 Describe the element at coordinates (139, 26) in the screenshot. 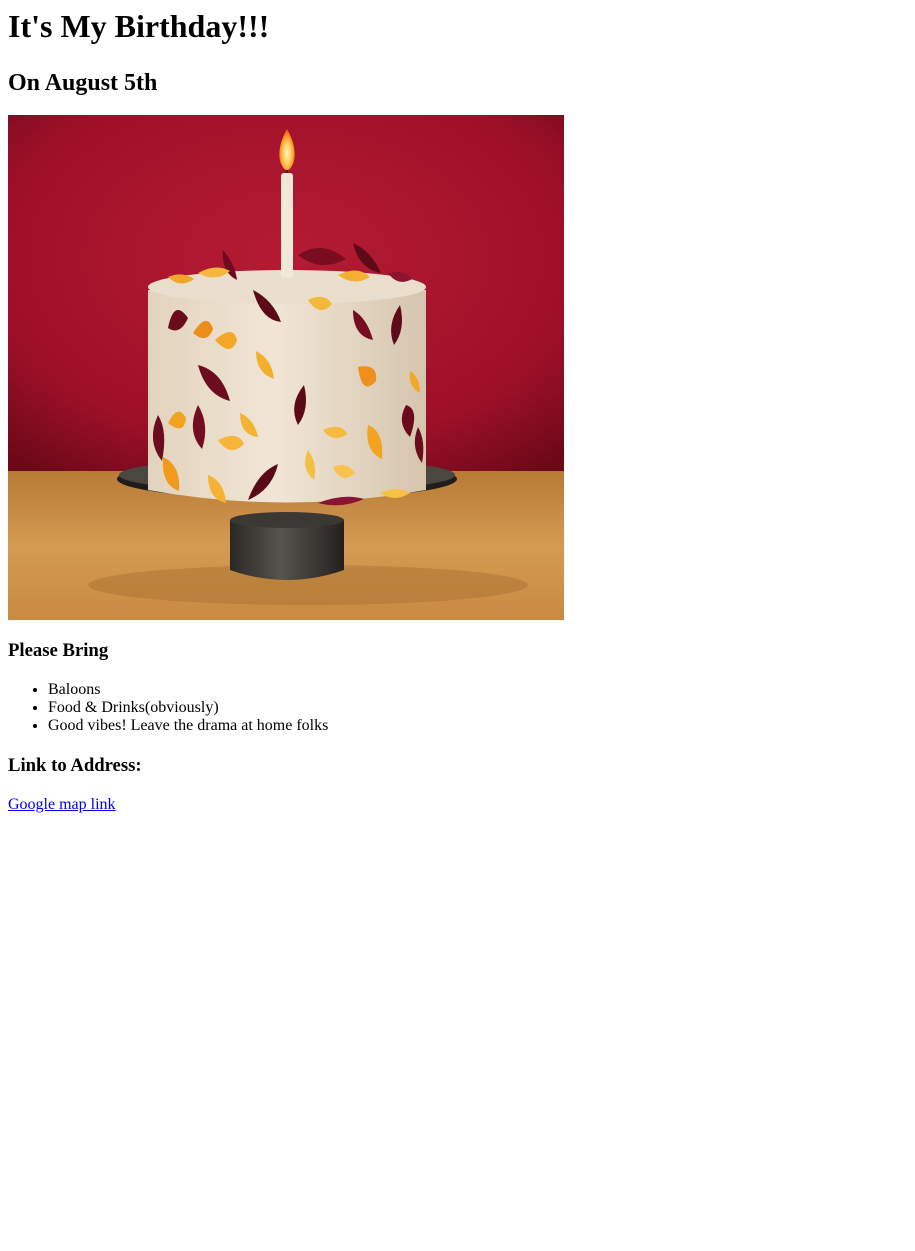

I see `page-title: It's My Birthday!!!` at that location.